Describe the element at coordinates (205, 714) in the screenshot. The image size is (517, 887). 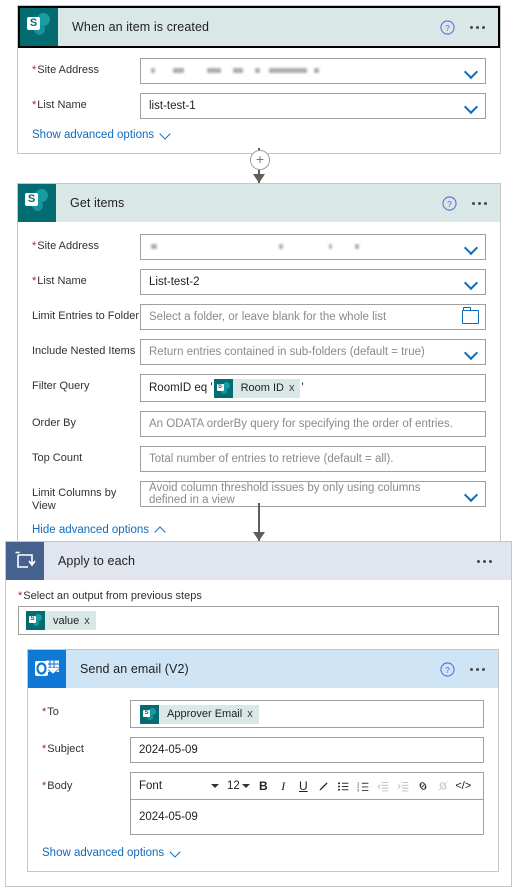
I see `token-label: Approver Email` at that location.